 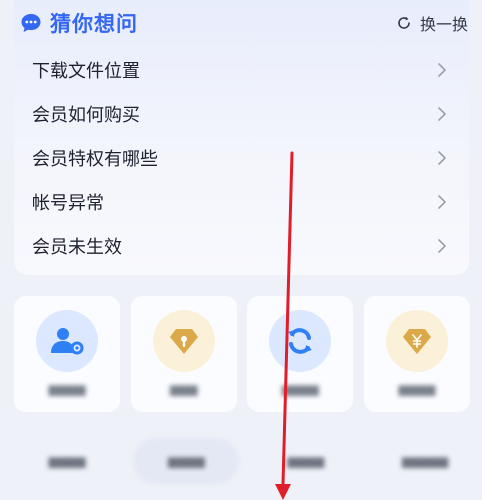 I want to click on chat-bubble-icon, so click(x=31, y=23).